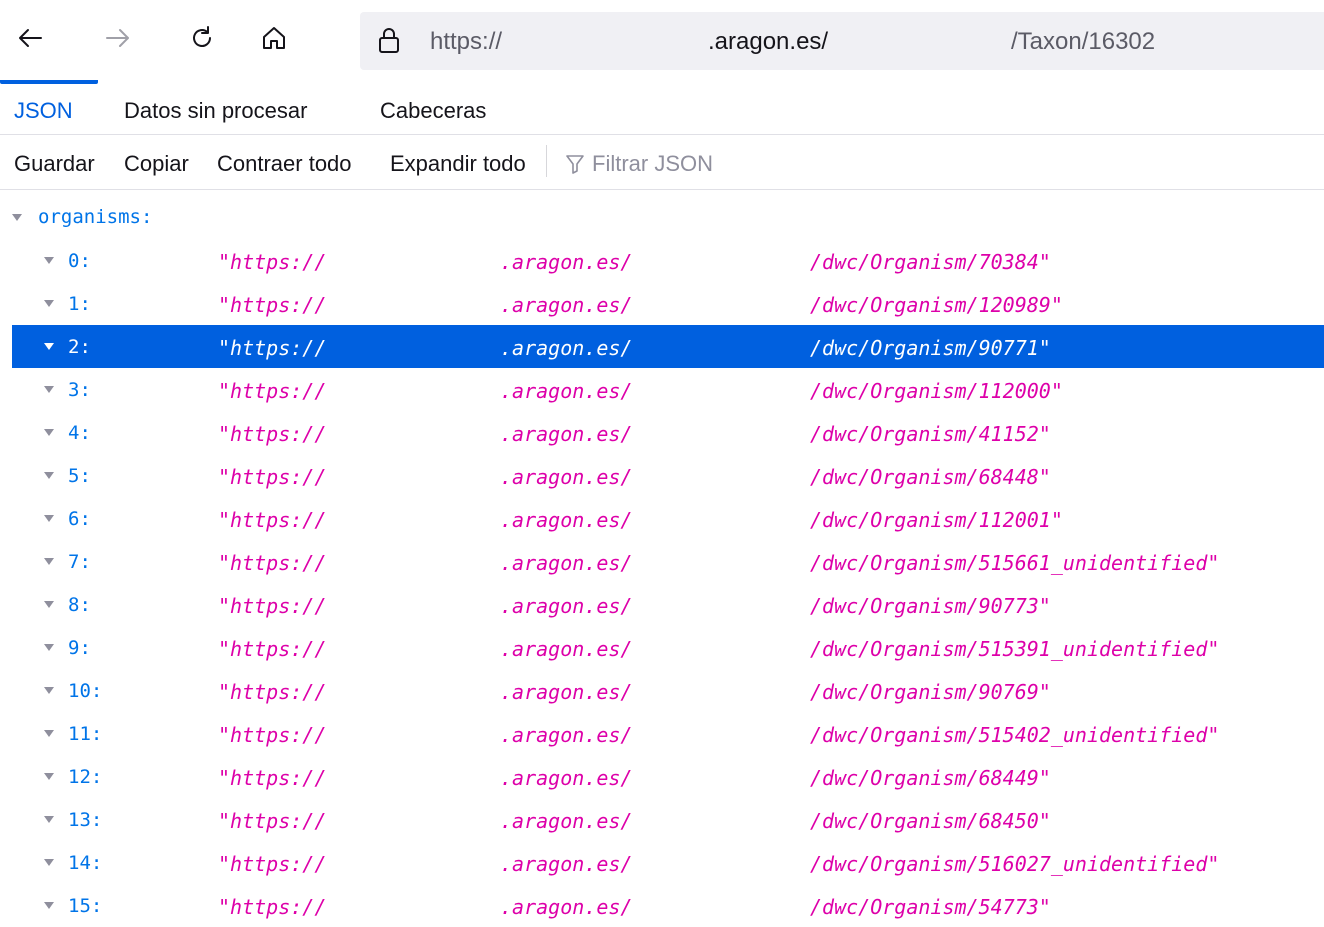 This screenshot has width=1324, height=927. Describe the element at coordinates (95, 217) in the screenshot. I see `root-key: organisms:` at that location.